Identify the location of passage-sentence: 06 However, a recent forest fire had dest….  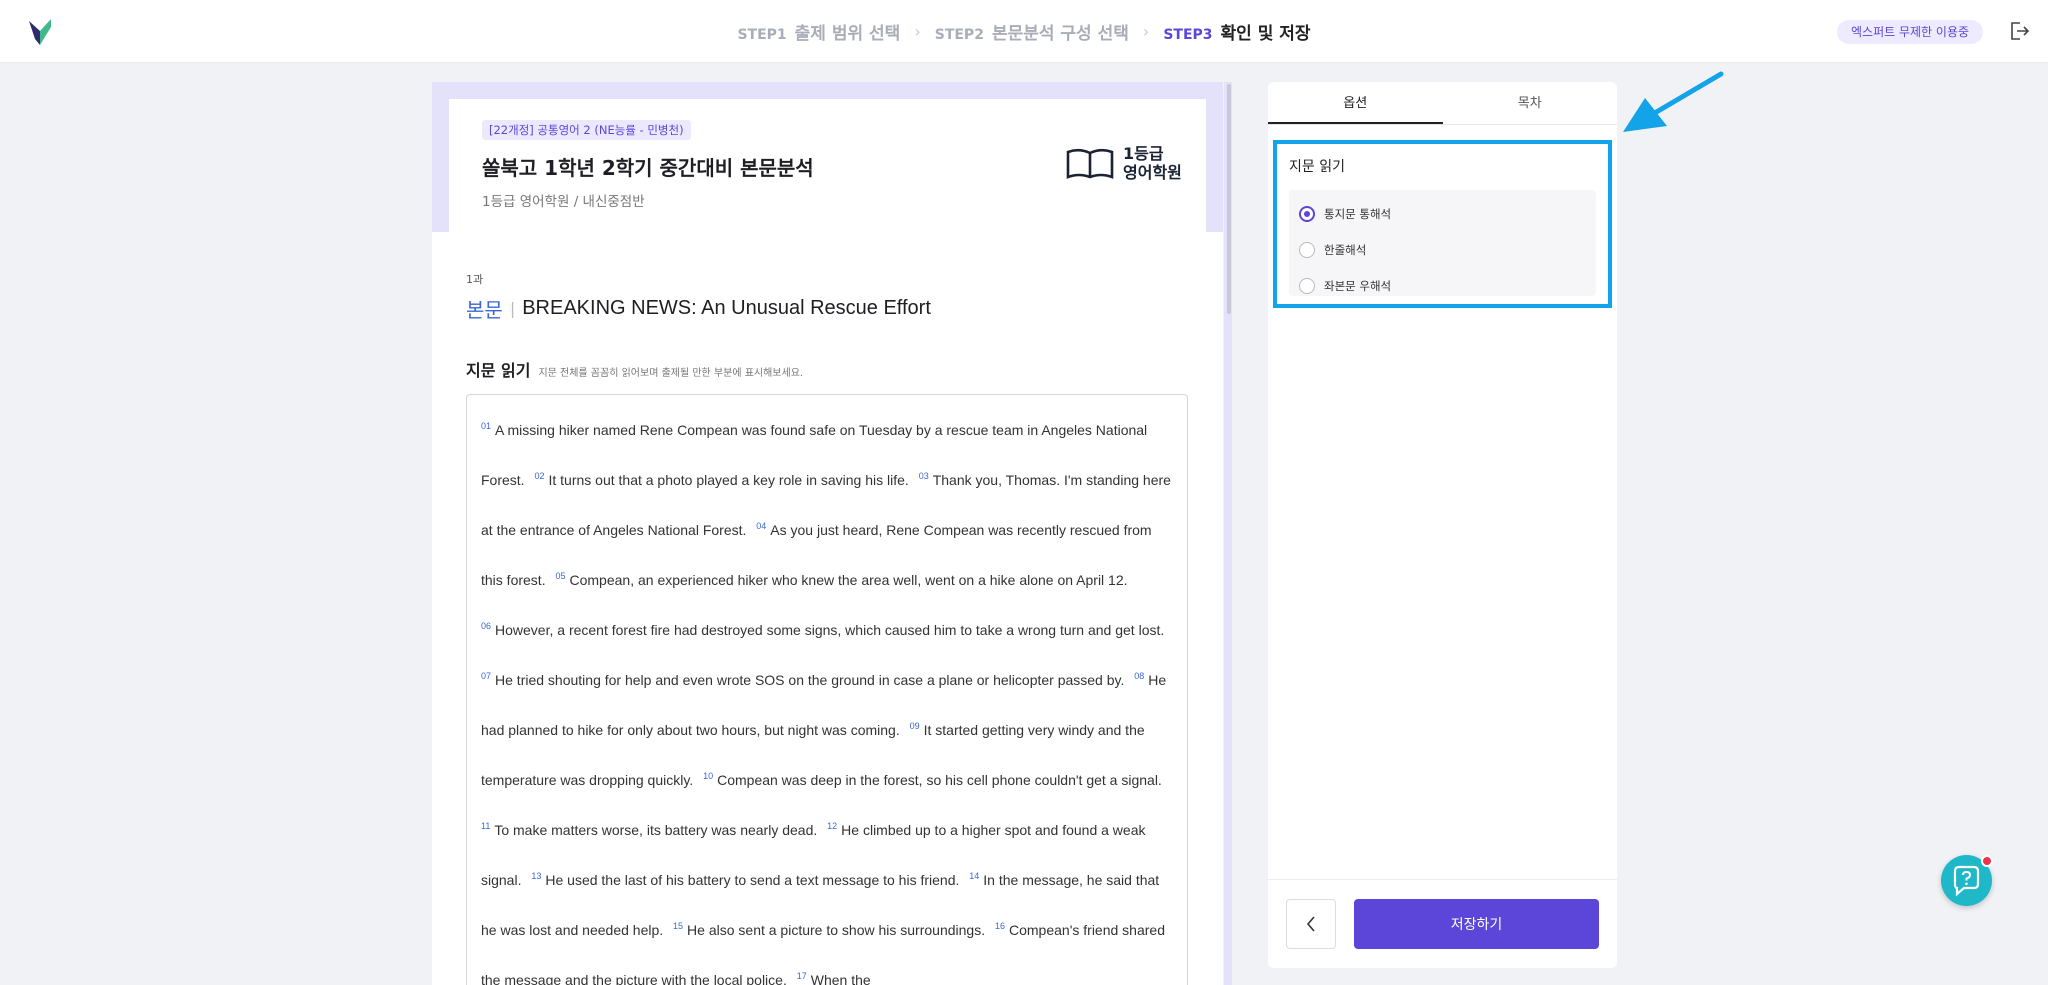
(823, 630).